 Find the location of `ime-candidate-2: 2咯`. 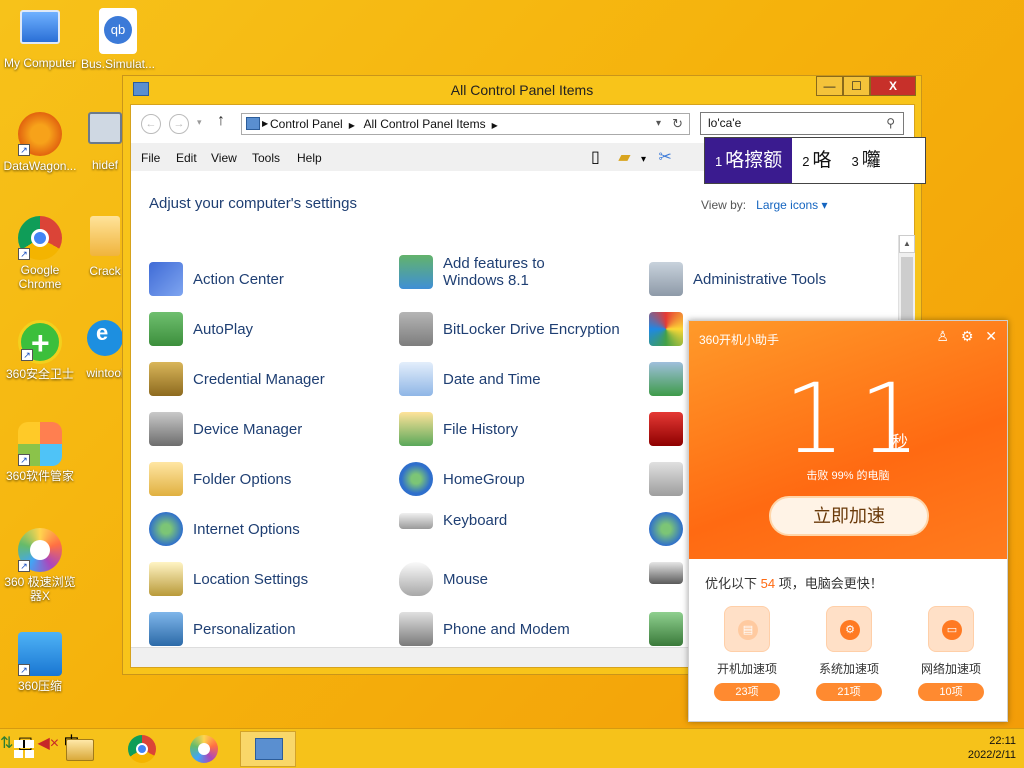

ime-candidate-2: 2咯 is located at coordinates (816, 160).